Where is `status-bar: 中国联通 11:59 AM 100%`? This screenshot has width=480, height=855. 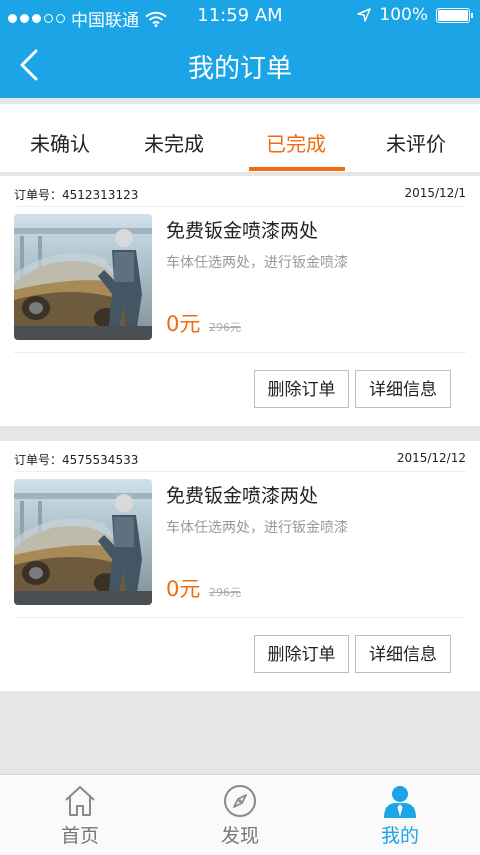
status-bar: 中国联通 11:59 AM 100% is located at coordinates (240, 16).